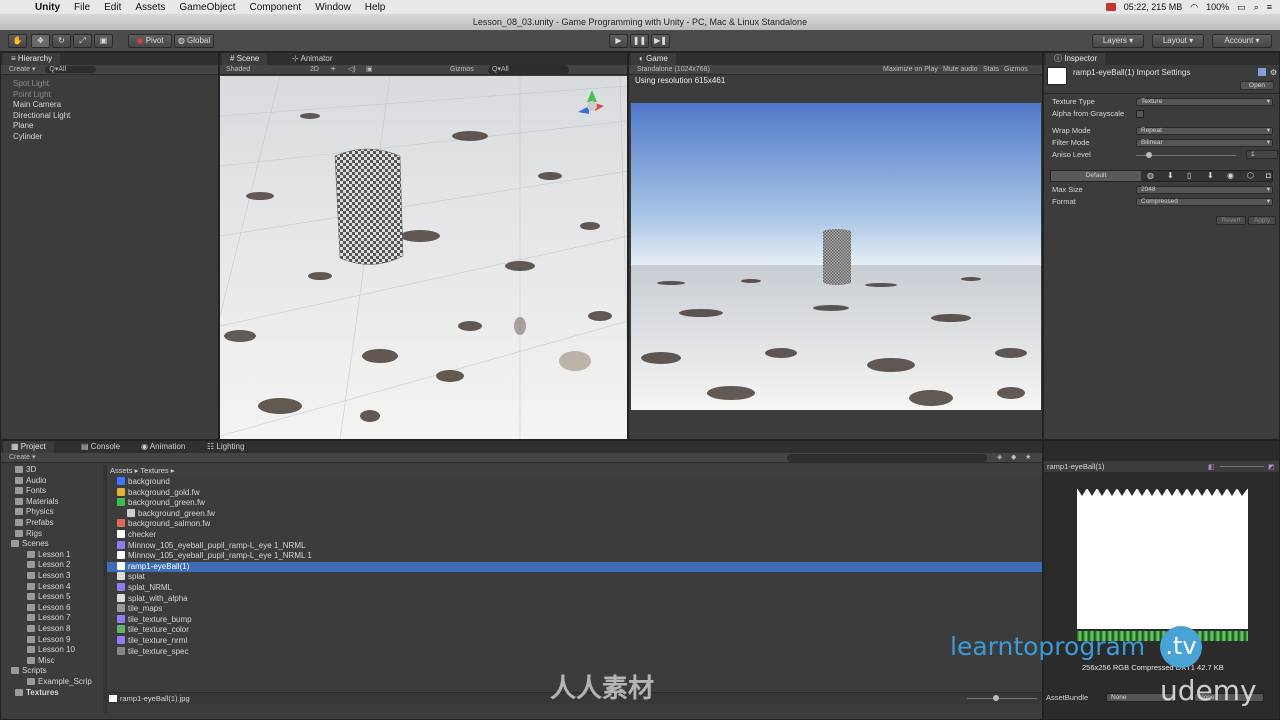 Image resolution: width=1280 pixels, height=720 pixels. What do you see at coordinates (314, 70) in the screenshot?
I see `2d-toggle: 2D` at bounding box center [314, 70].